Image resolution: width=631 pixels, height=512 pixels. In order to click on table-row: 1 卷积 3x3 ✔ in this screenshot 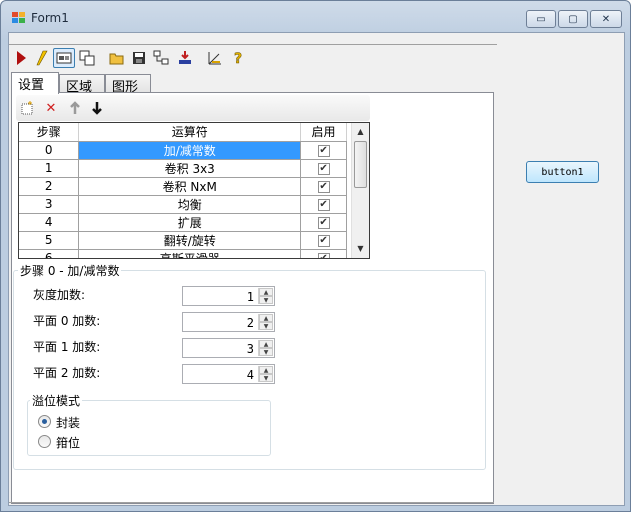, I will do `click(183, 168)`.